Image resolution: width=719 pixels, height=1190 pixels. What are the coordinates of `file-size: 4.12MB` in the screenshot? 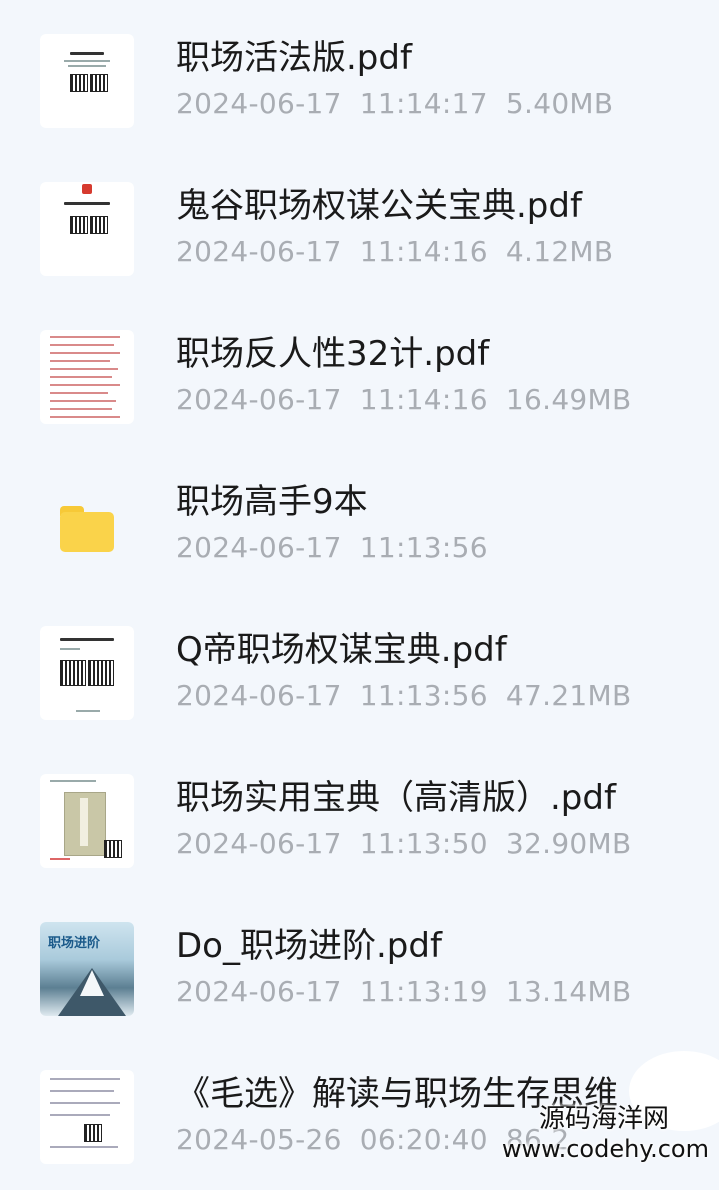 It's located at (559, 251).